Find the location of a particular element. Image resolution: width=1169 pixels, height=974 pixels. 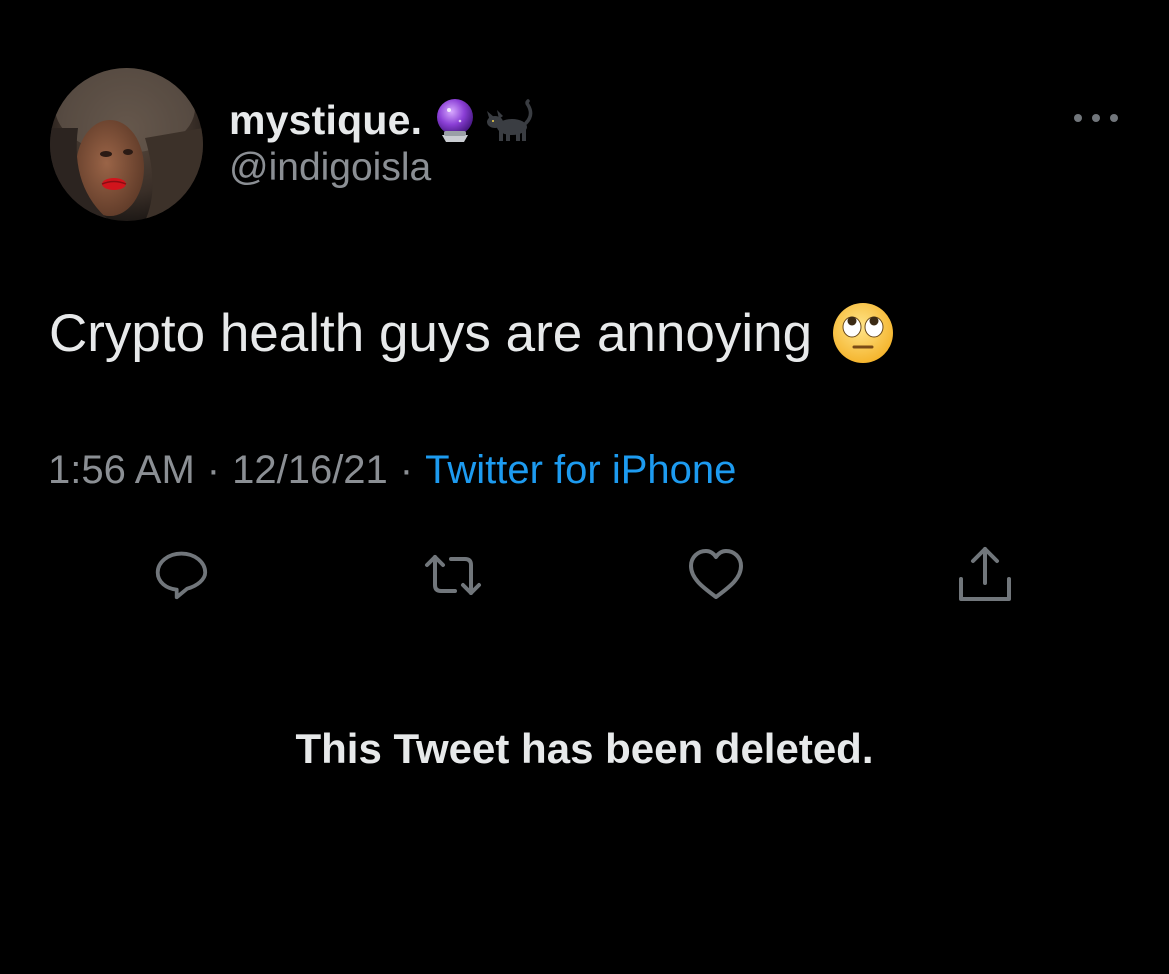

reply-icon is located at coordinates (181, 575).